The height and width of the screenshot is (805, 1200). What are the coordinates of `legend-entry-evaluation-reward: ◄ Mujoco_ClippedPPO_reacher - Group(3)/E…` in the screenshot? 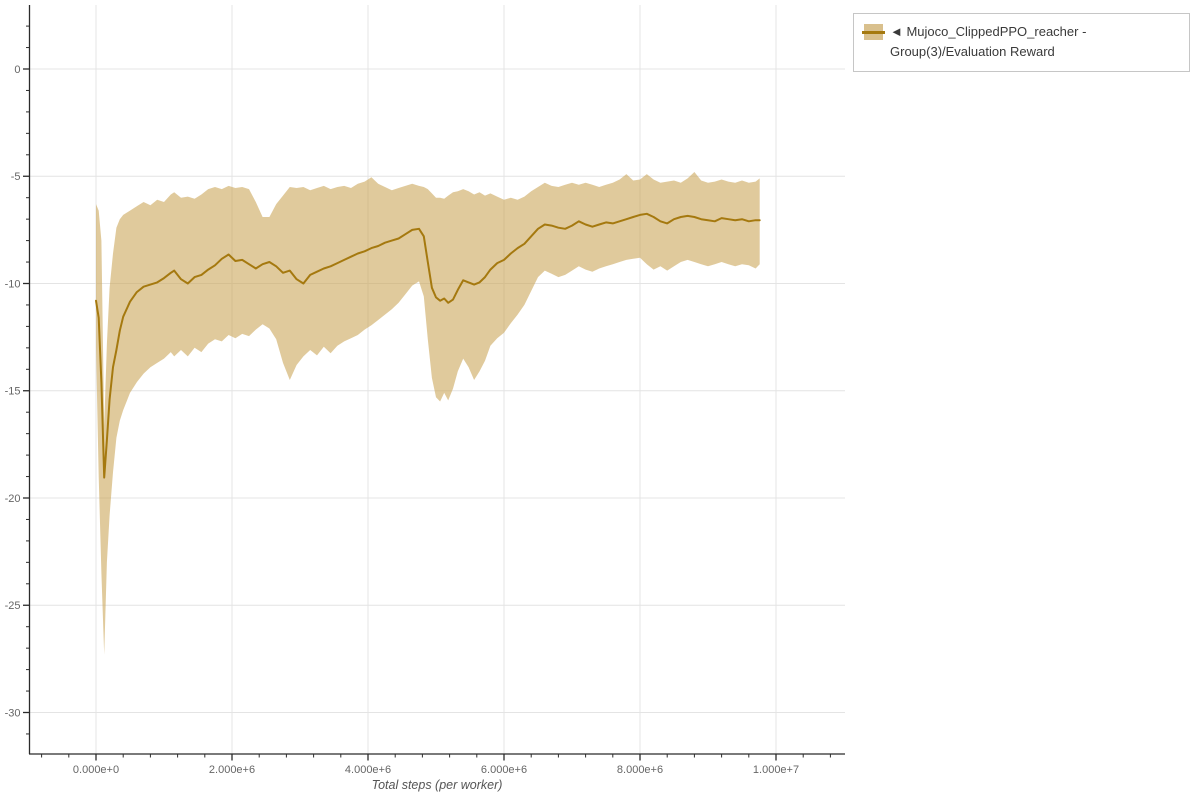 It's located at (1020, 42).